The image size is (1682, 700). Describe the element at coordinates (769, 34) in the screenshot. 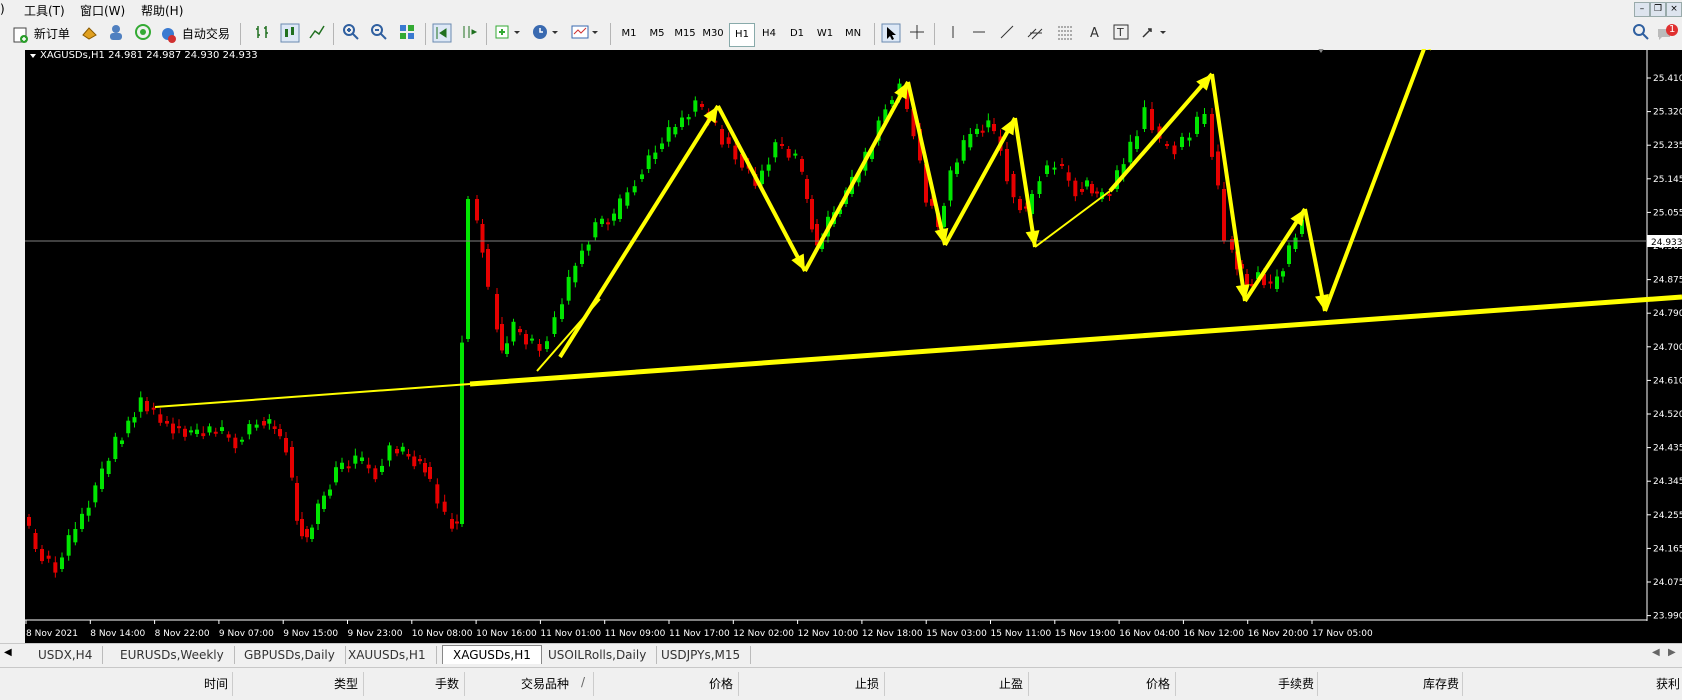

I see `timeframe-h4: H4` at that location.